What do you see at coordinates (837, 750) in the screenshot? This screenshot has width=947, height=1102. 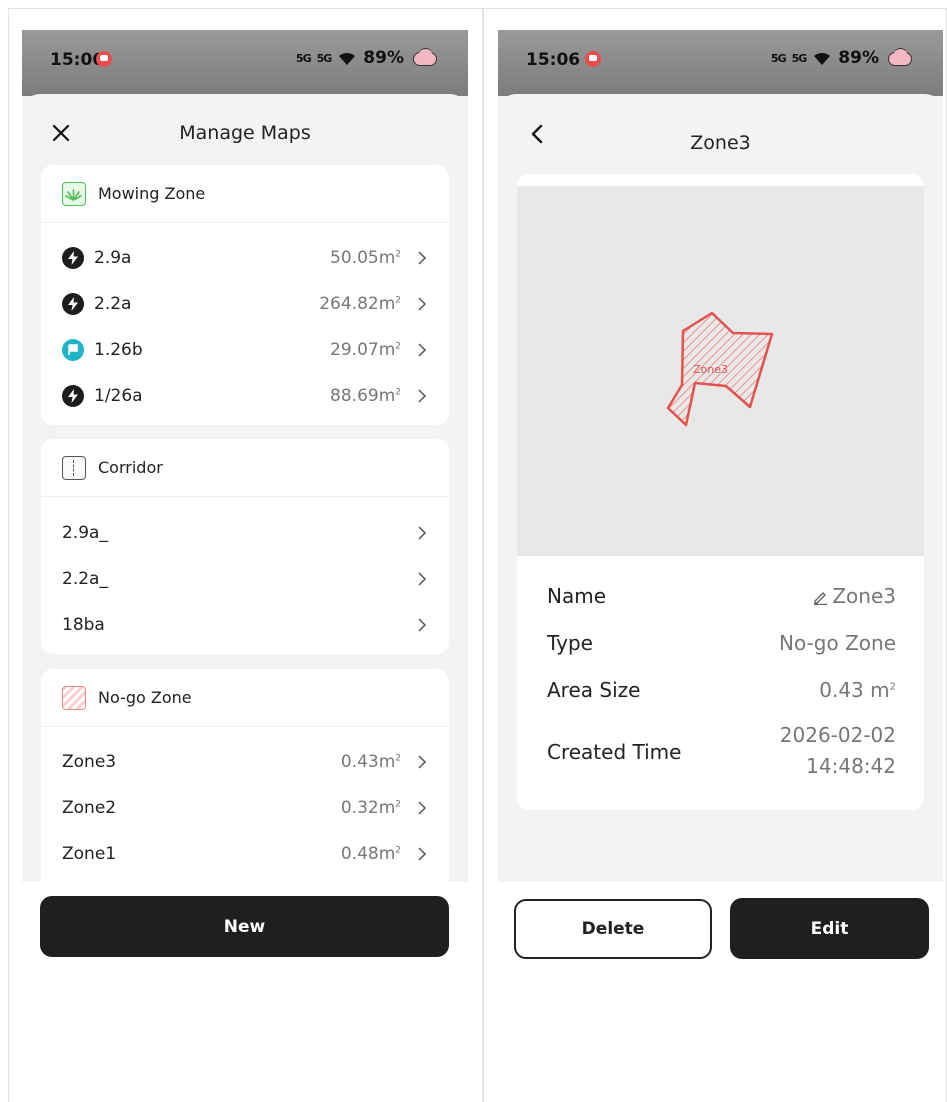 I see `created-value: 2026-02-02 14:48:42` at bounding box center [837, 750].